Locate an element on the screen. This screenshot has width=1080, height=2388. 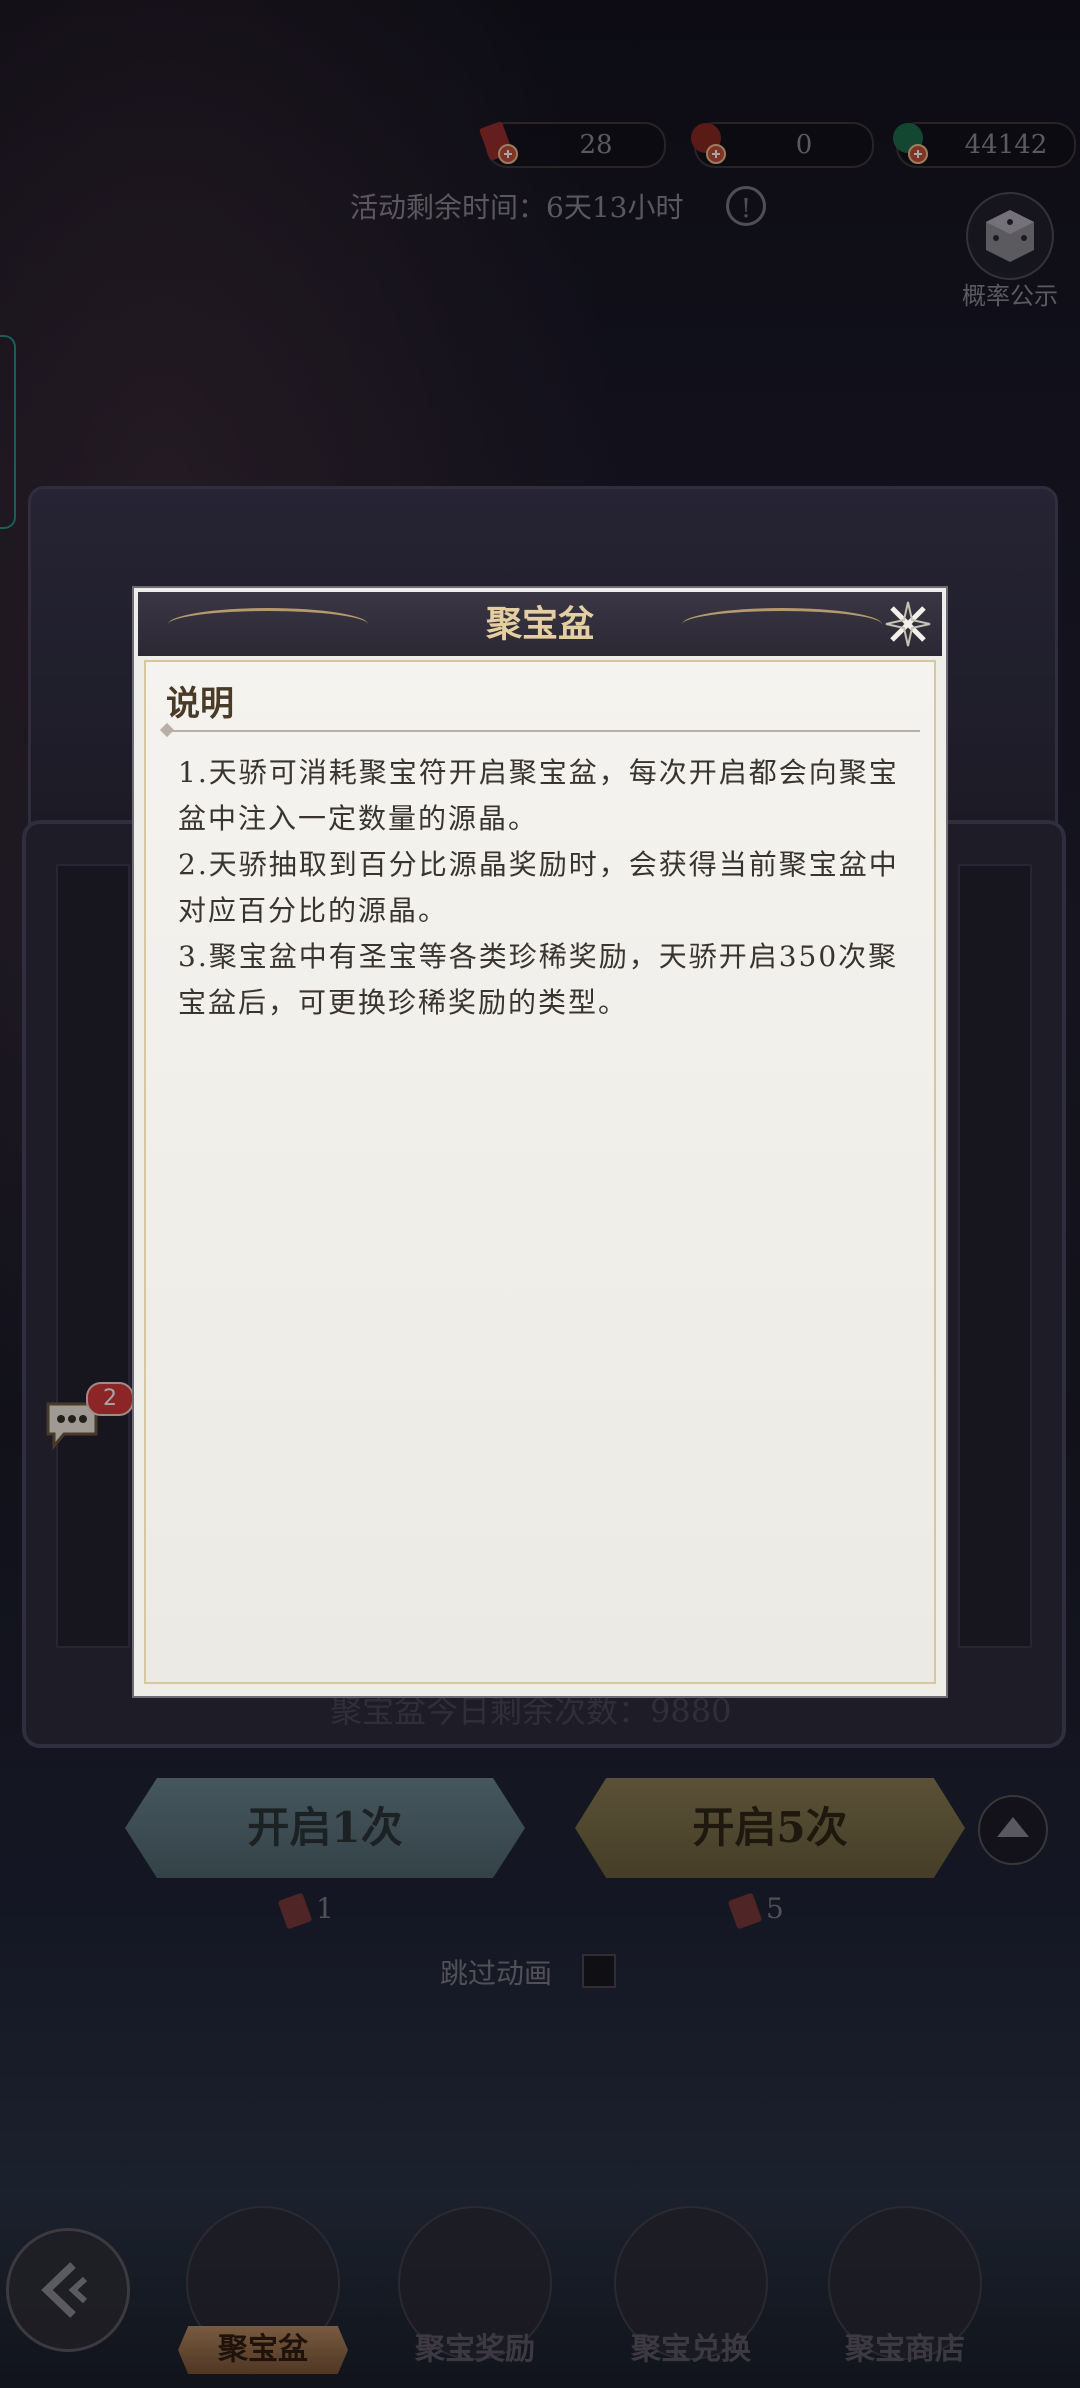
section-title: 说明 is located at coordinates (200, 704).